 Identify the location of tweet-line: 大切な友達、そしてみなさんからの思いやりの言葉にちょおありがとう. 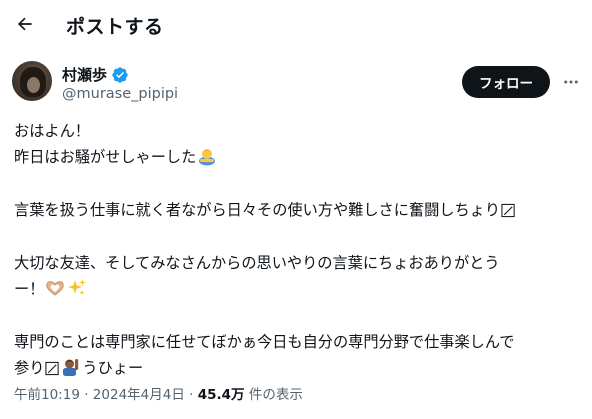
(257, 263).